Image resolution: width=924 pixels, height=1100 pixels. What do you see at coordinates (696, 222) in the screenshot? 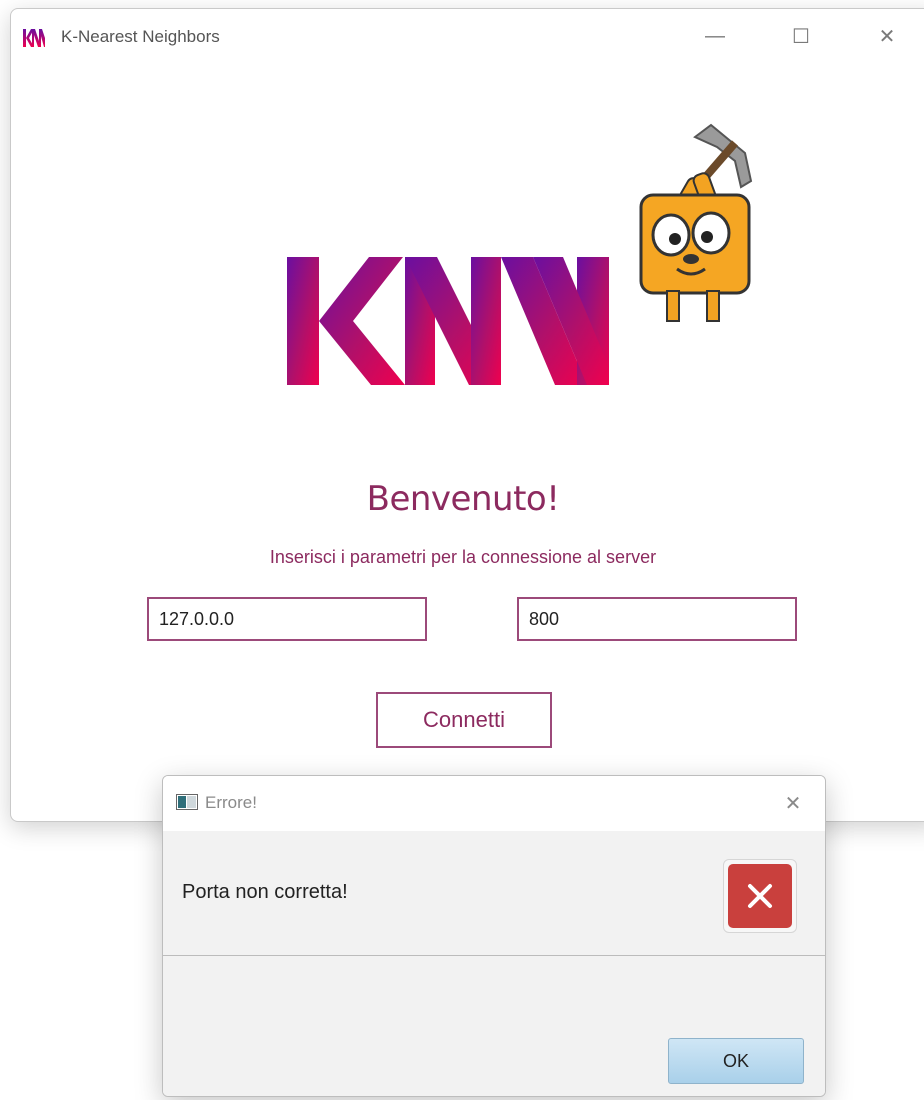
I see `mascot-illustration` at bounding box center [696, 222].